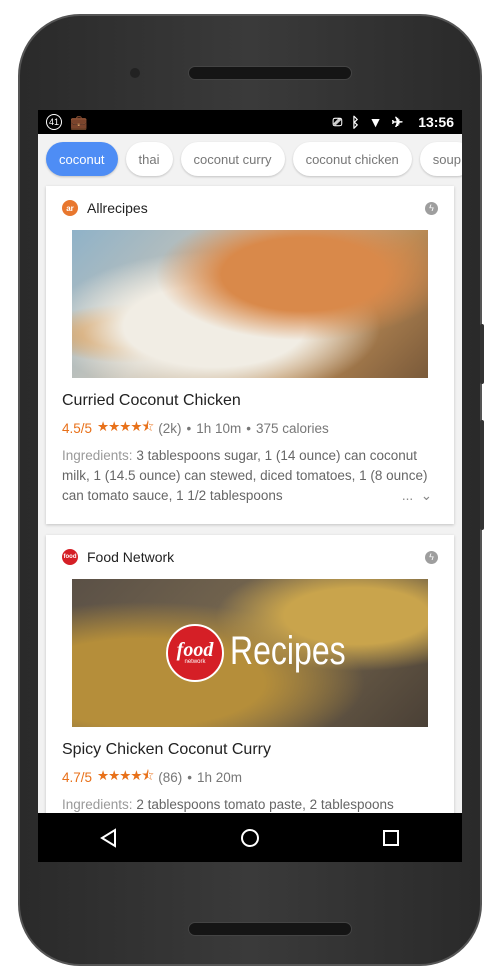 The width and height of the screenshot is (500, 980). I want to click on recipe-title: Curried Coconut Chicken, so click(250, 394).